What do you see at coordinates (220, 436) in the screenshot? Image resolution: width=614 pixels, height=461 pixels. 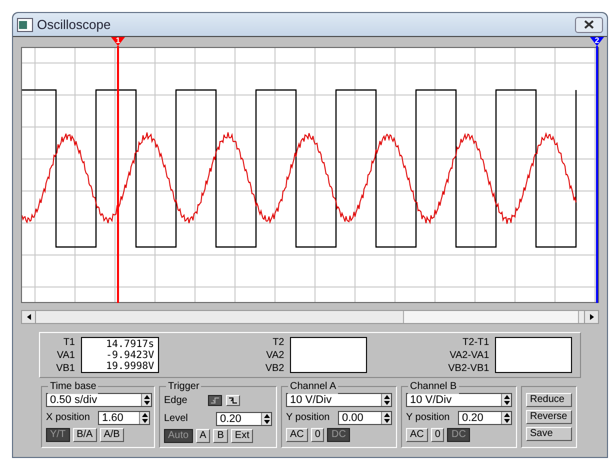 I see `toggle-button: B` at bounding box center [220, 436].